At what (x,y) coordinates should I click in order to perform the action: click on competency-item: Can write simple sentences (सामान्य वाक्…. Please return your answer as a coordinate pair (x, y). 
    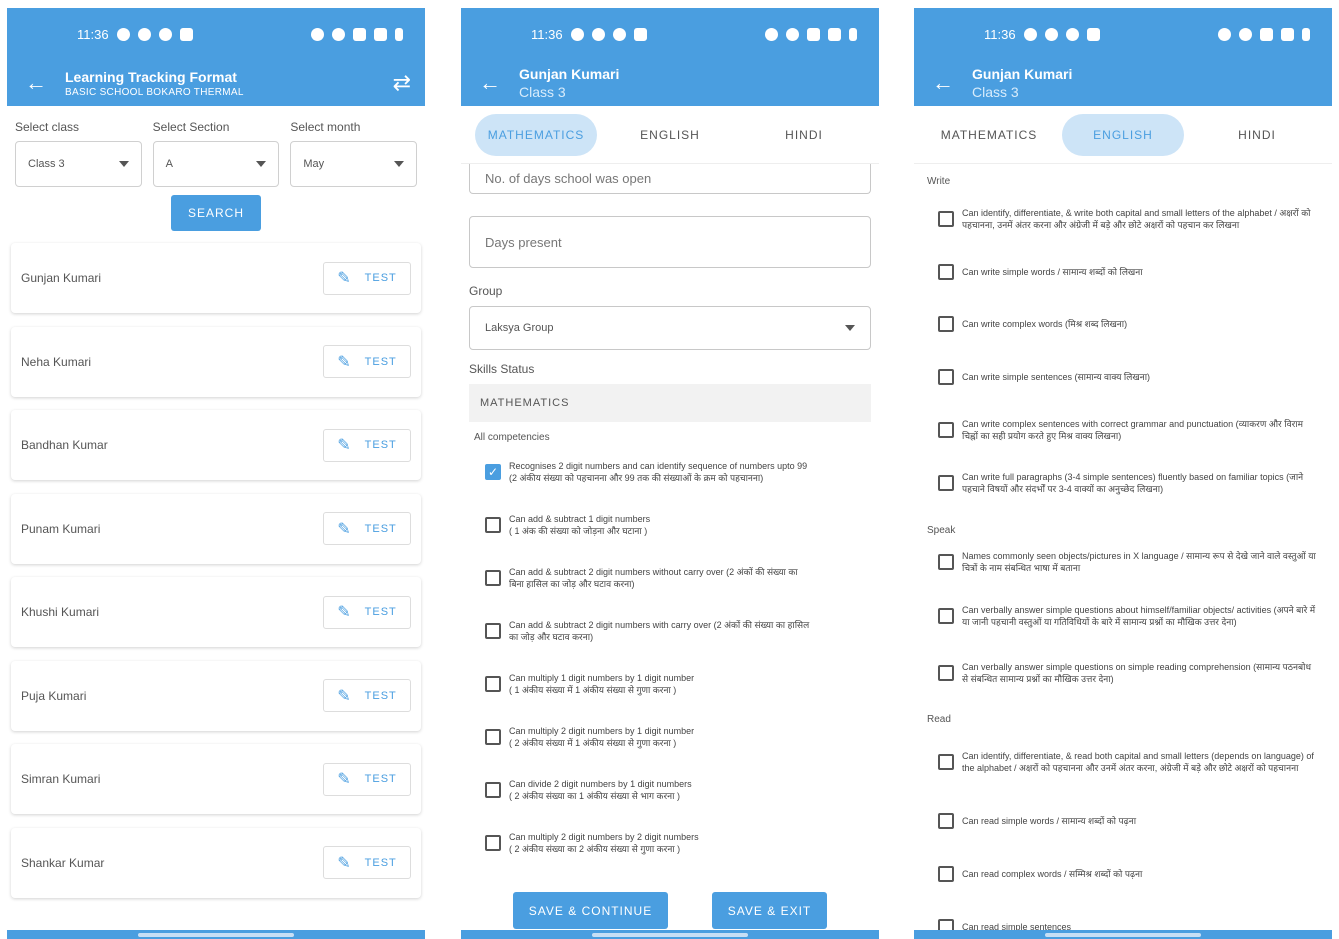
    Looking at the image, I should click on (1128, 376).